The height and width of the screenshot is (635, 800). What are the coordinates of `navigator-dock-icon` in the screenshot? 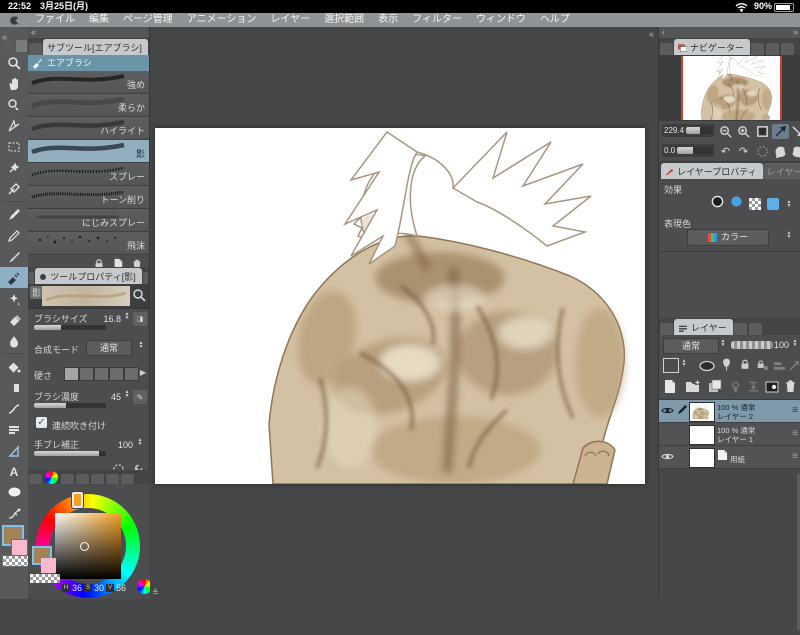 It's located at (666, 49).